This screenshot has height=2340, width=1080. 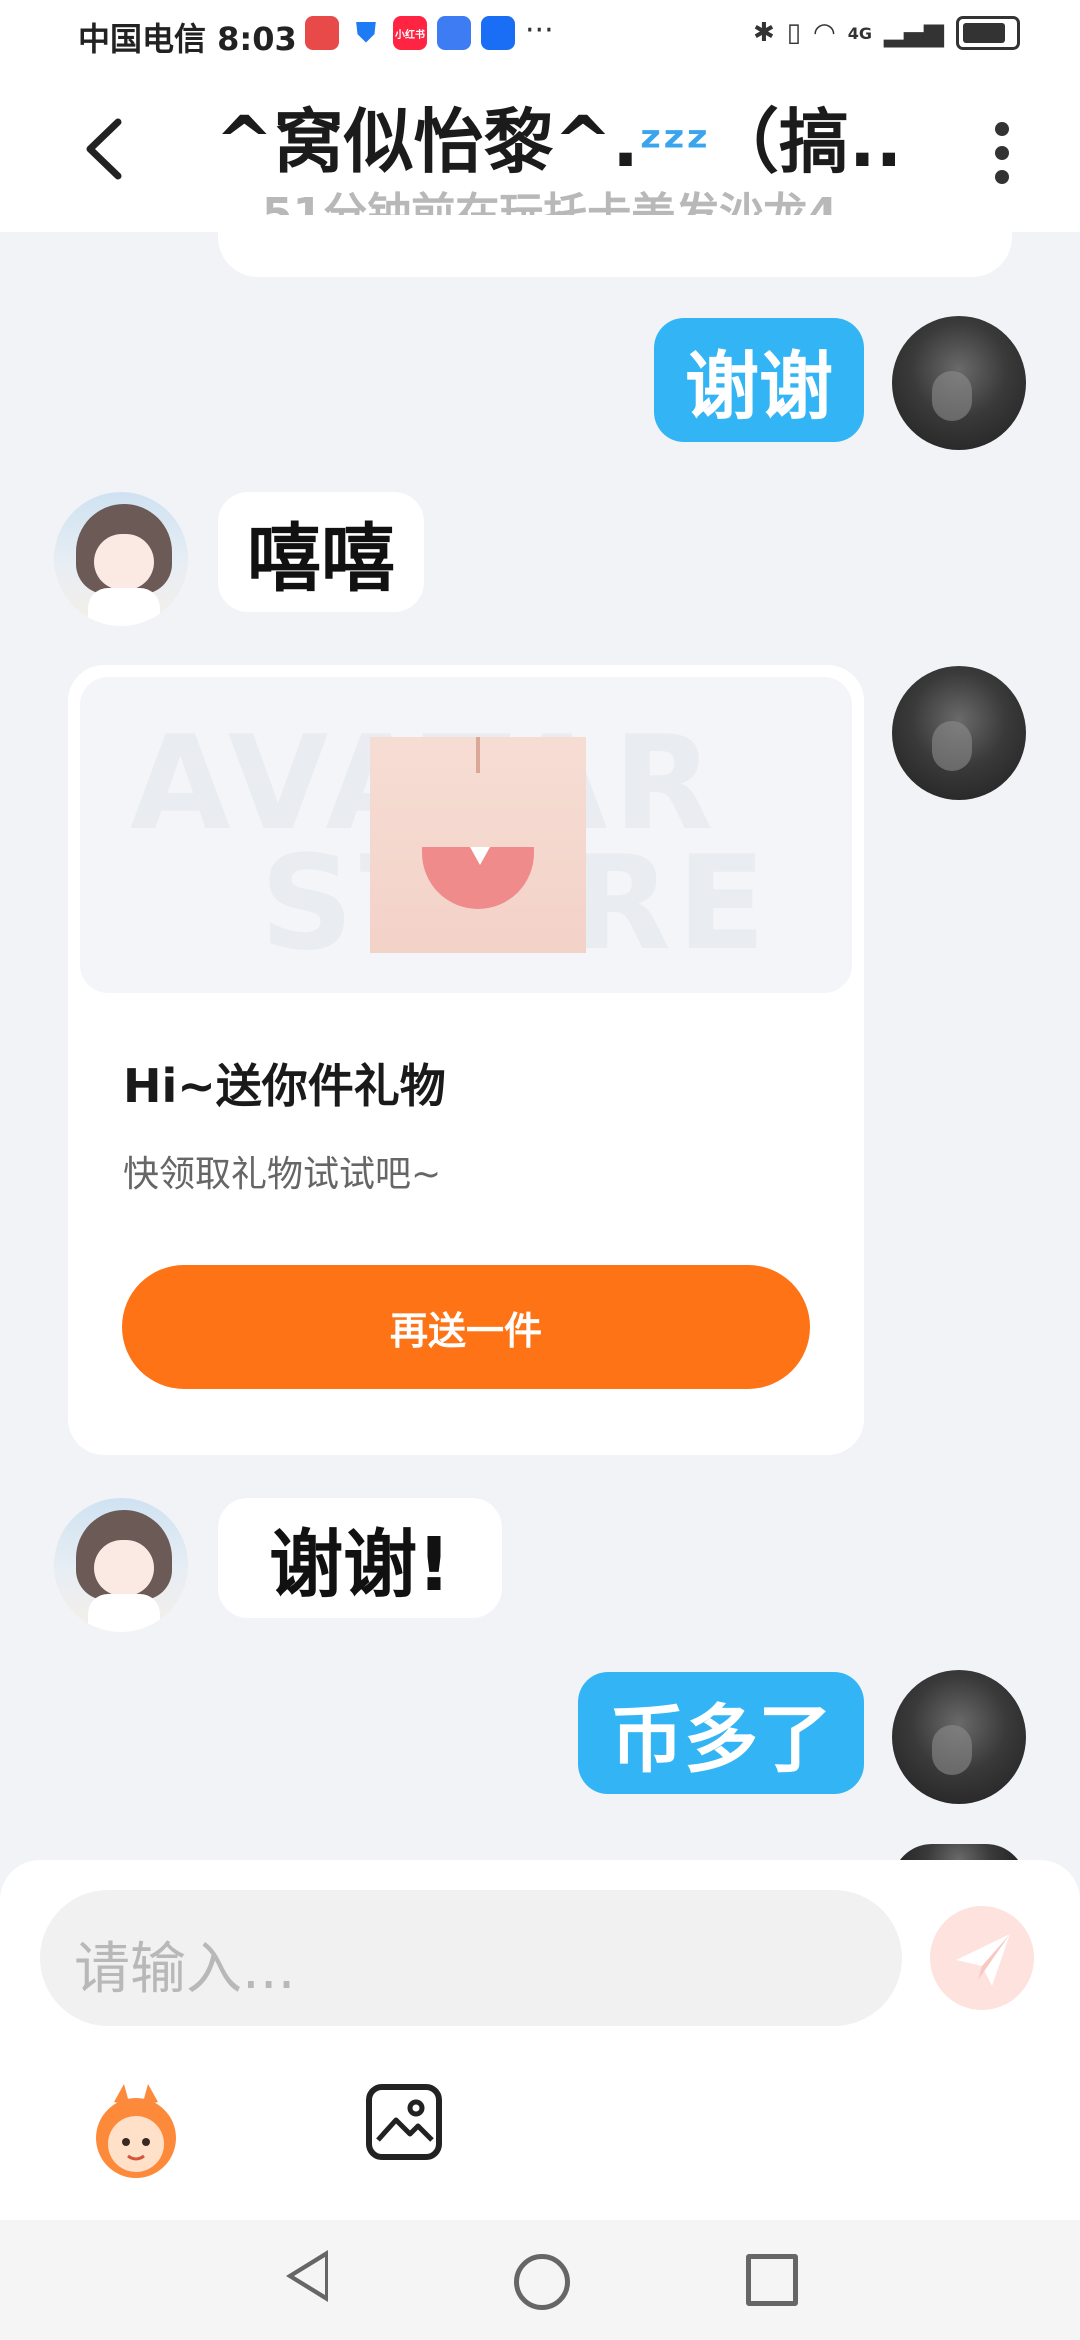 What do you see at coordinates (454, 33) in the screenshot?
I see `browser-icon` at bounding box center [454, 33].